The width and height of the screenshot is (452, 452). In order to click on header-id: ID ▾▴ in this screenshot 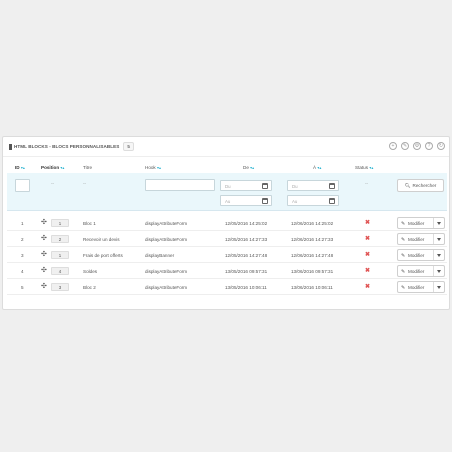, I will do `click(20, 167)`.